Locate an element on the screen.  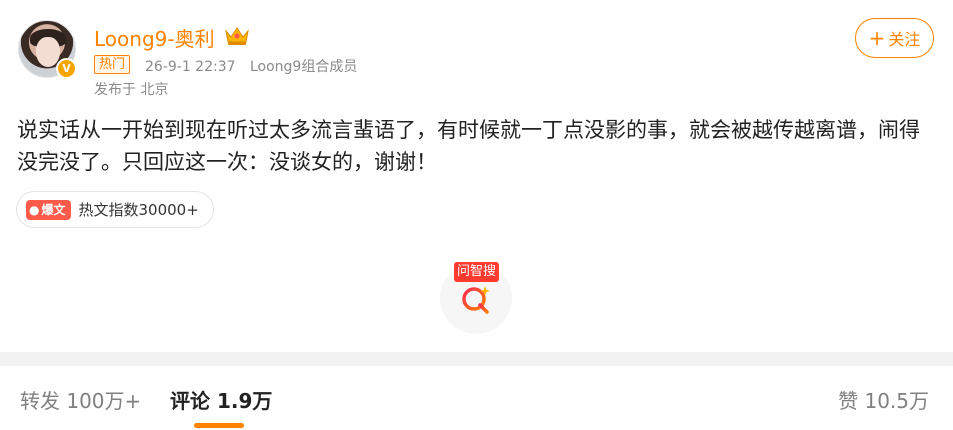
tab-repost: 转发 100万+ is located at coordinates (80, 399).